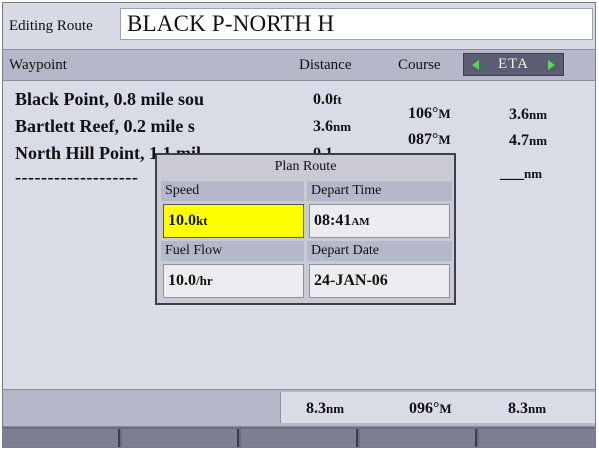 The width and height of the screenshot is (599, 450). Describe the element at coordinates (305, 166) in the screenshot. I see `plan-route-title: Plan Route` at that location.